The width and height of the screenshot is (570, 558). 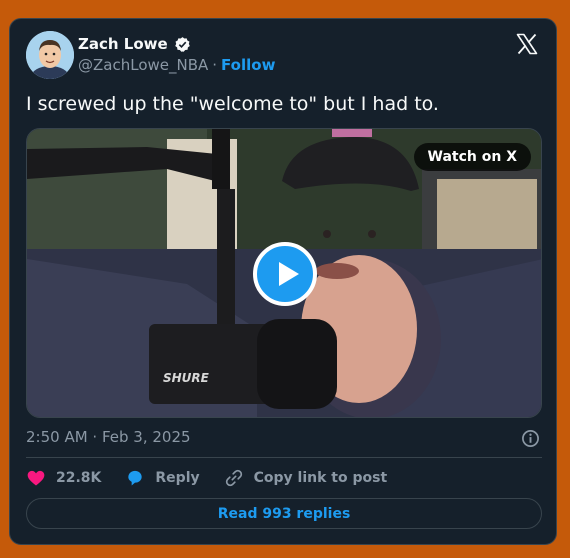 I want to click on read-replies-button: Read 993 replies, so click(x=284, y=513).